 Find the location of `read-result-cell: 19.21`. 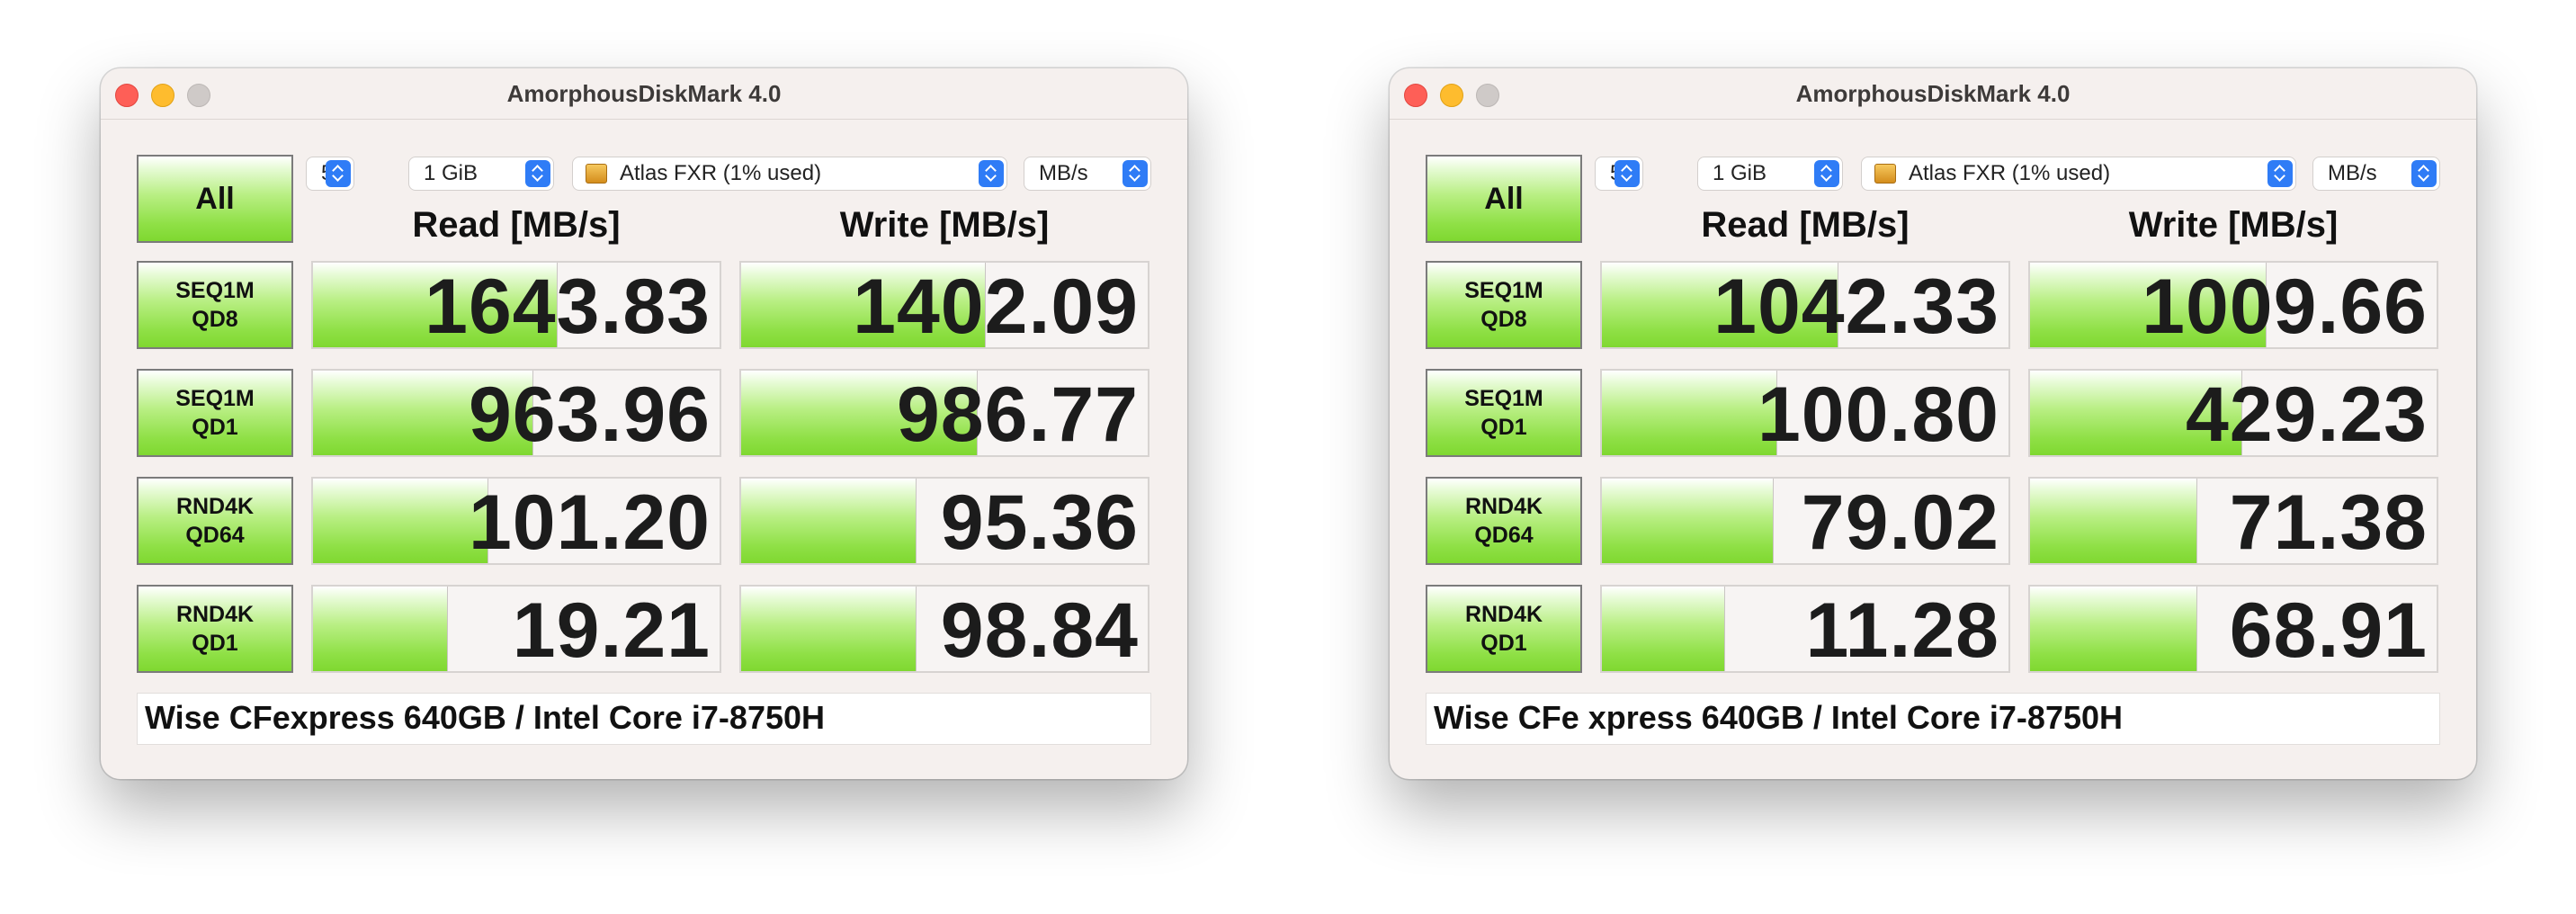

read-result-cell: 19.21 is located at coordinates (516, 629).